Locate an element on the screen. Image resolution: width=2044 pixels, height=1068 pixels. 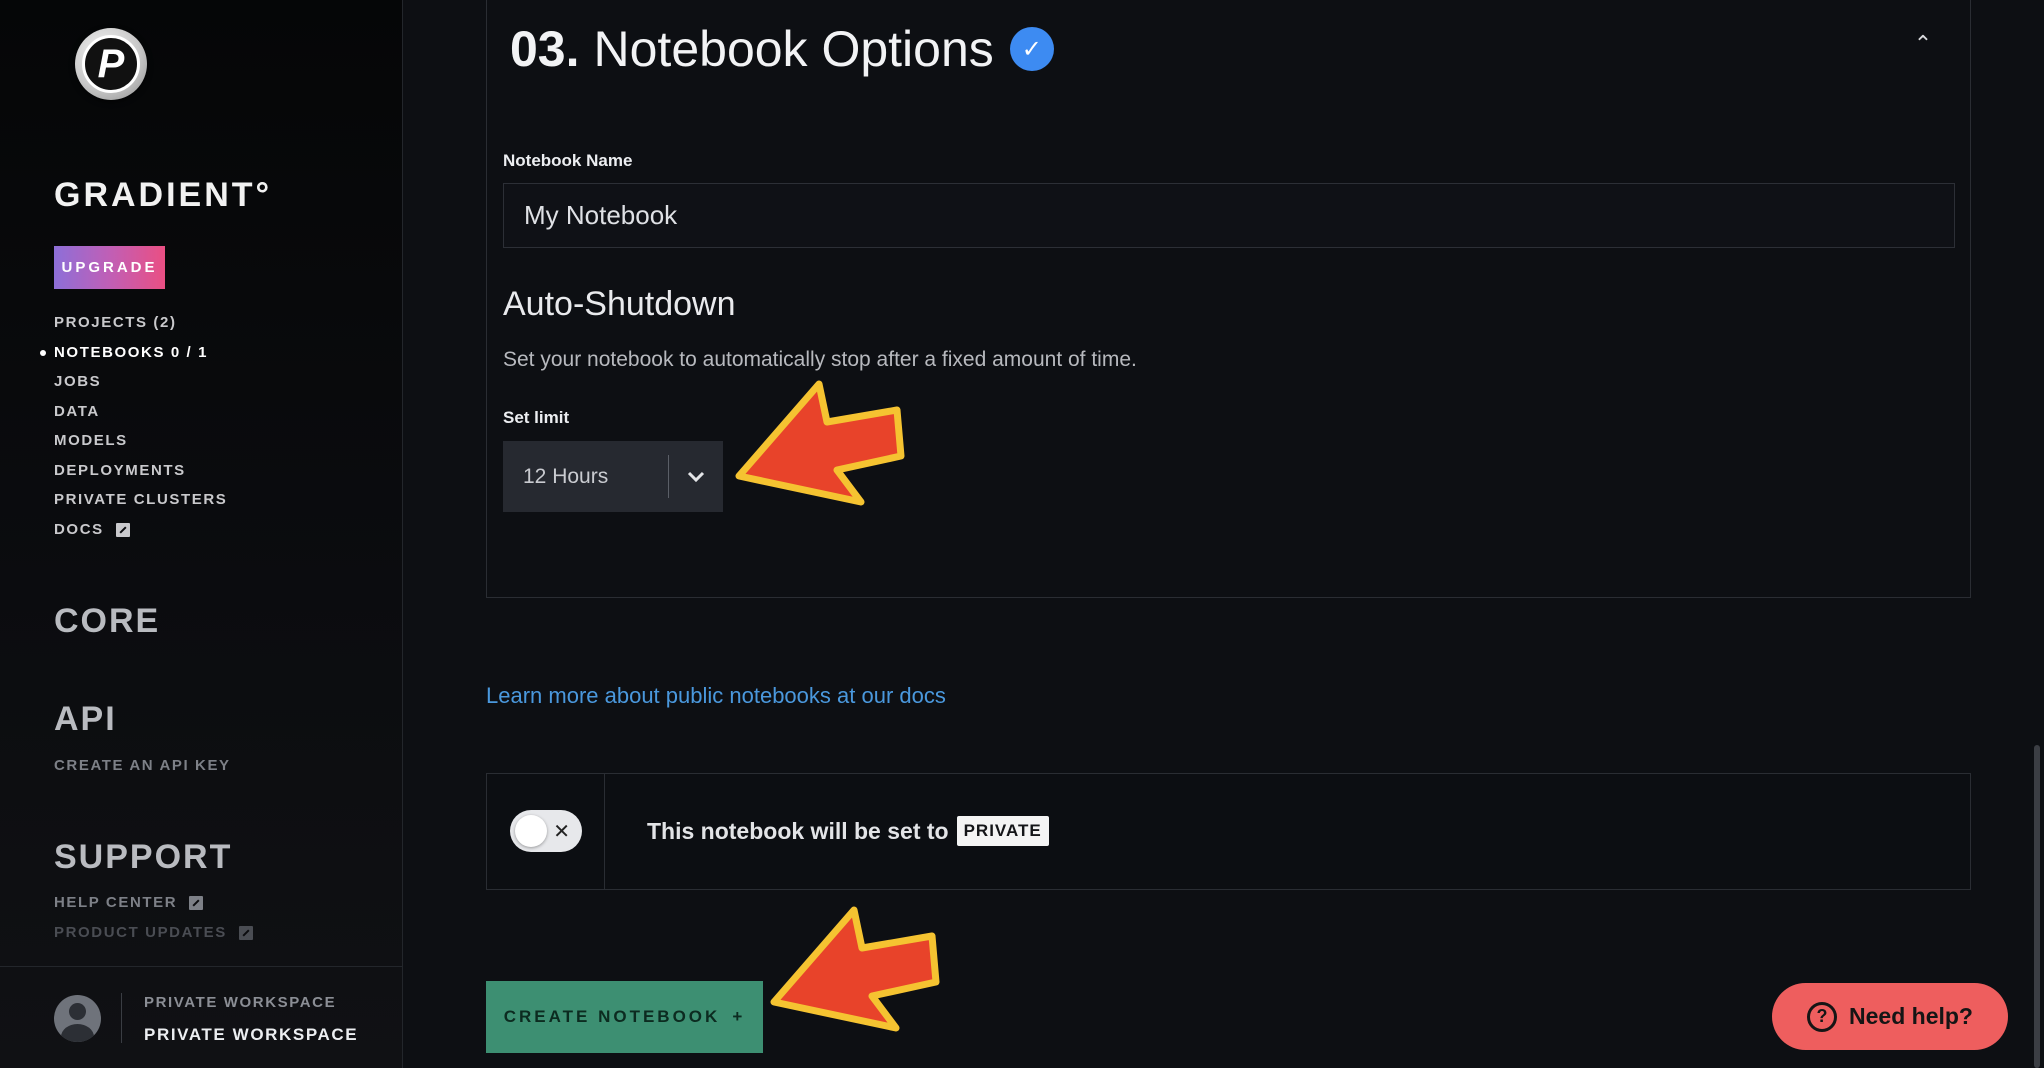
sidebar-item-notebooks: NOTEBOOKS 0 / 1 is located at coordinates (133, 357).